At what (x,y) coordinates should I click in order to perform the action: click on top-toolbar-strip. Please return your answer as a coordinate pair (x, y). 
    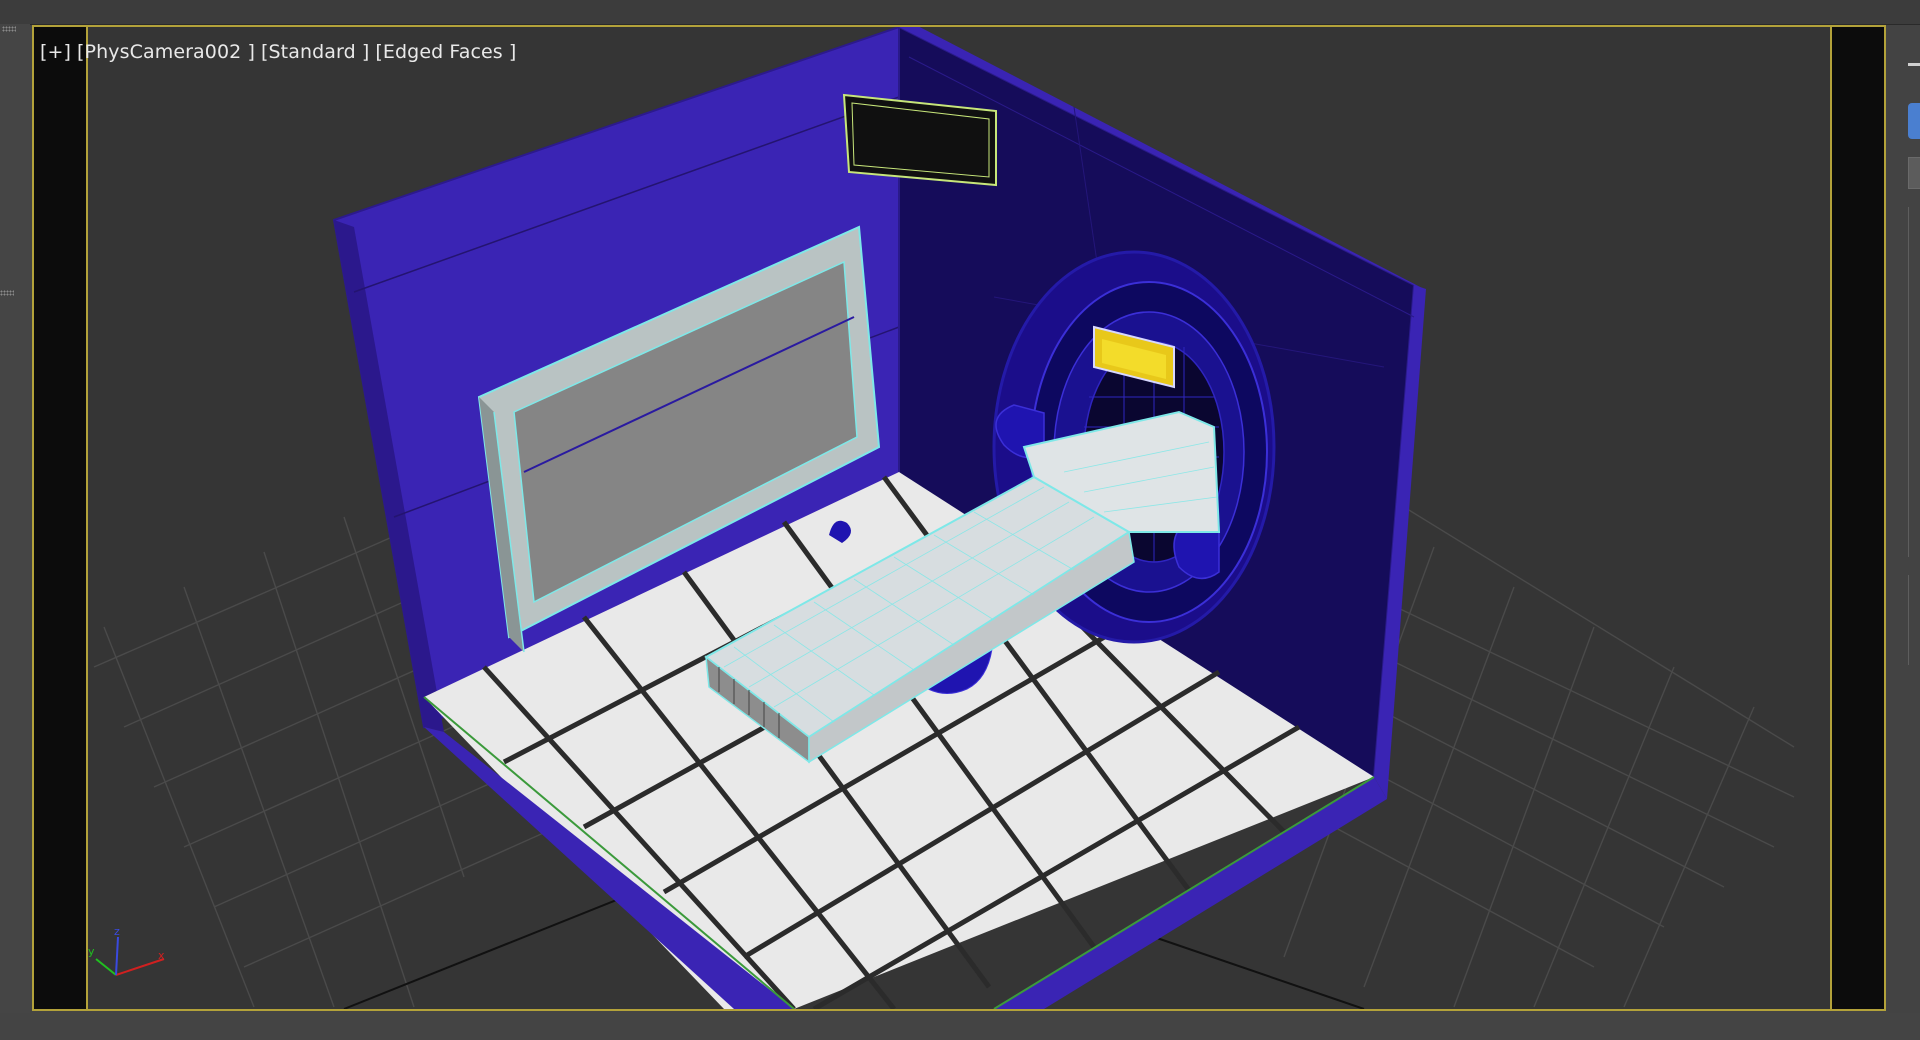
    Looking at the image, I should click on (960, 12).